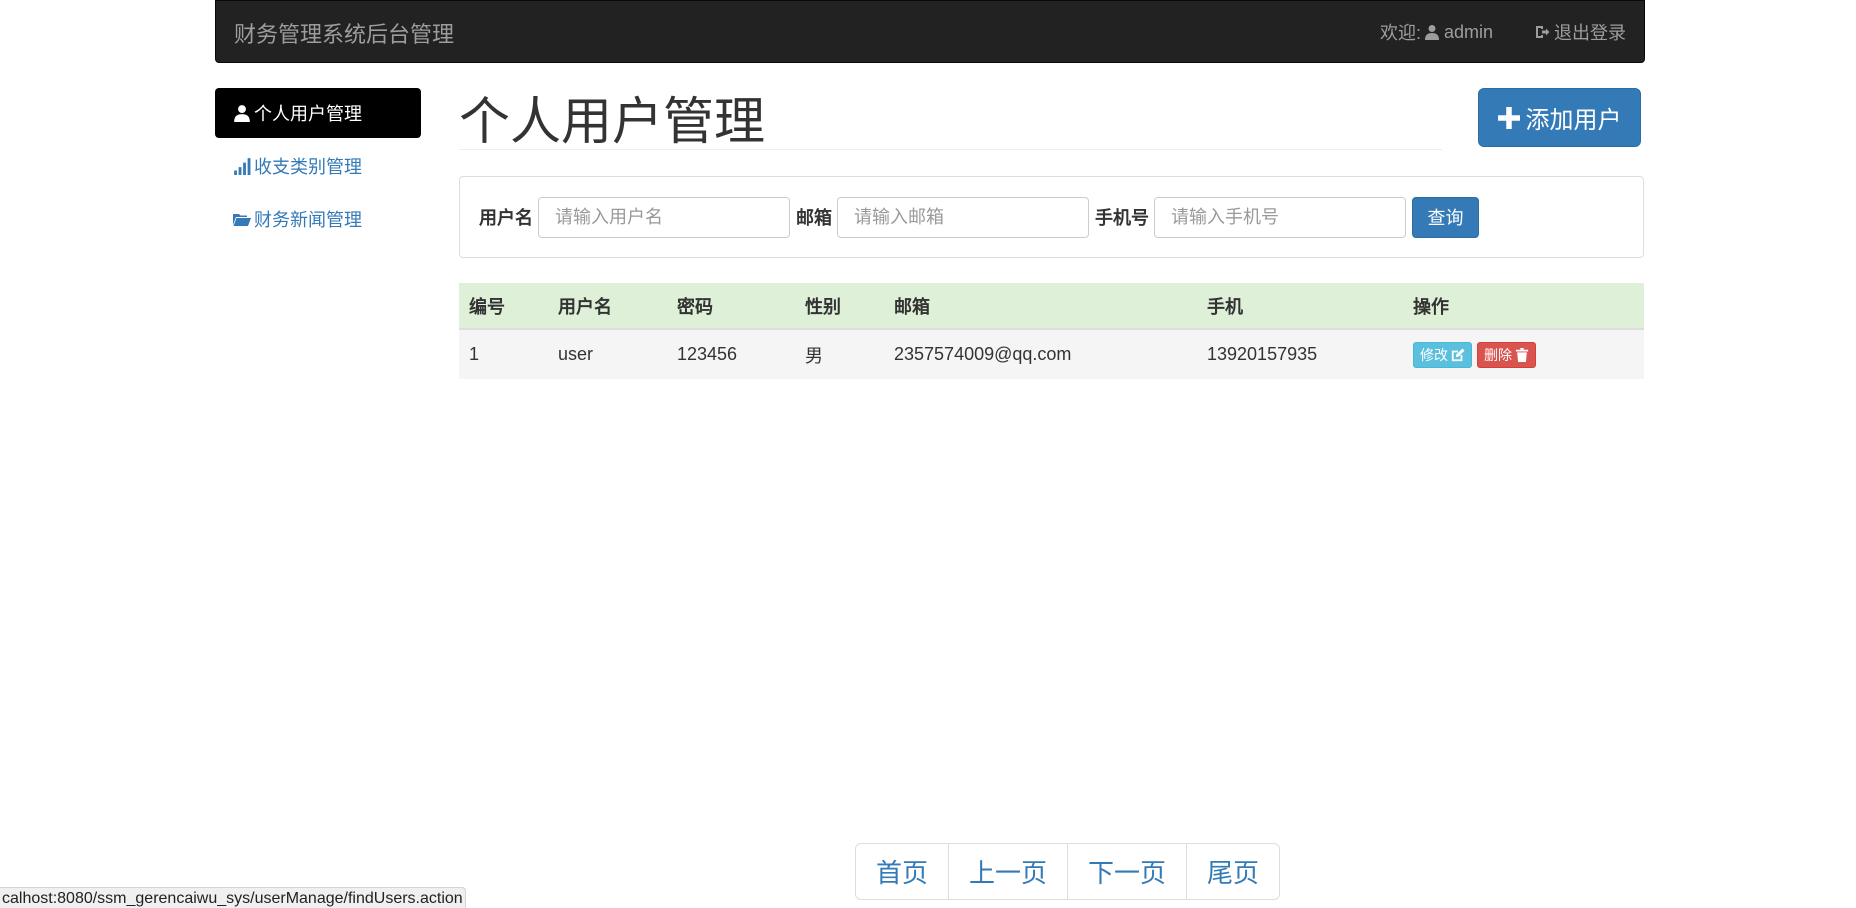 This screenshot has width=1856, height=908. Describe the element at coordinates (664, 217) in the screenshot. I see `username-search-input` at that location.